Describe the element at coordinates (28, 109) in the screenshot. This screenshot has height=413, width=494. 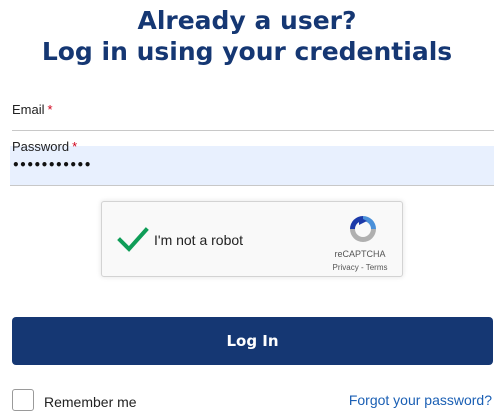
I see `email-label-text: Email` at that location.